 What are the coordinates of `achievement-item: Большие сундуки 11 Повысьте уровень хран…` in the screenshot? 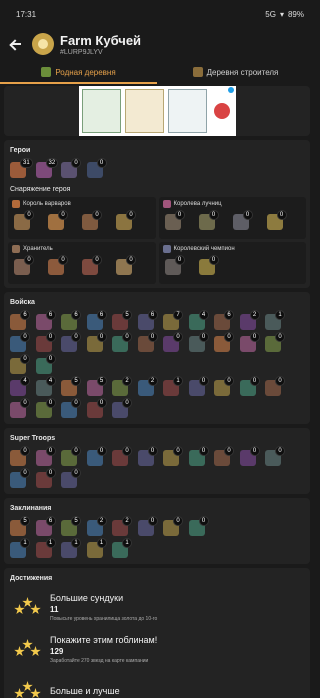 It's located at (157, 607).